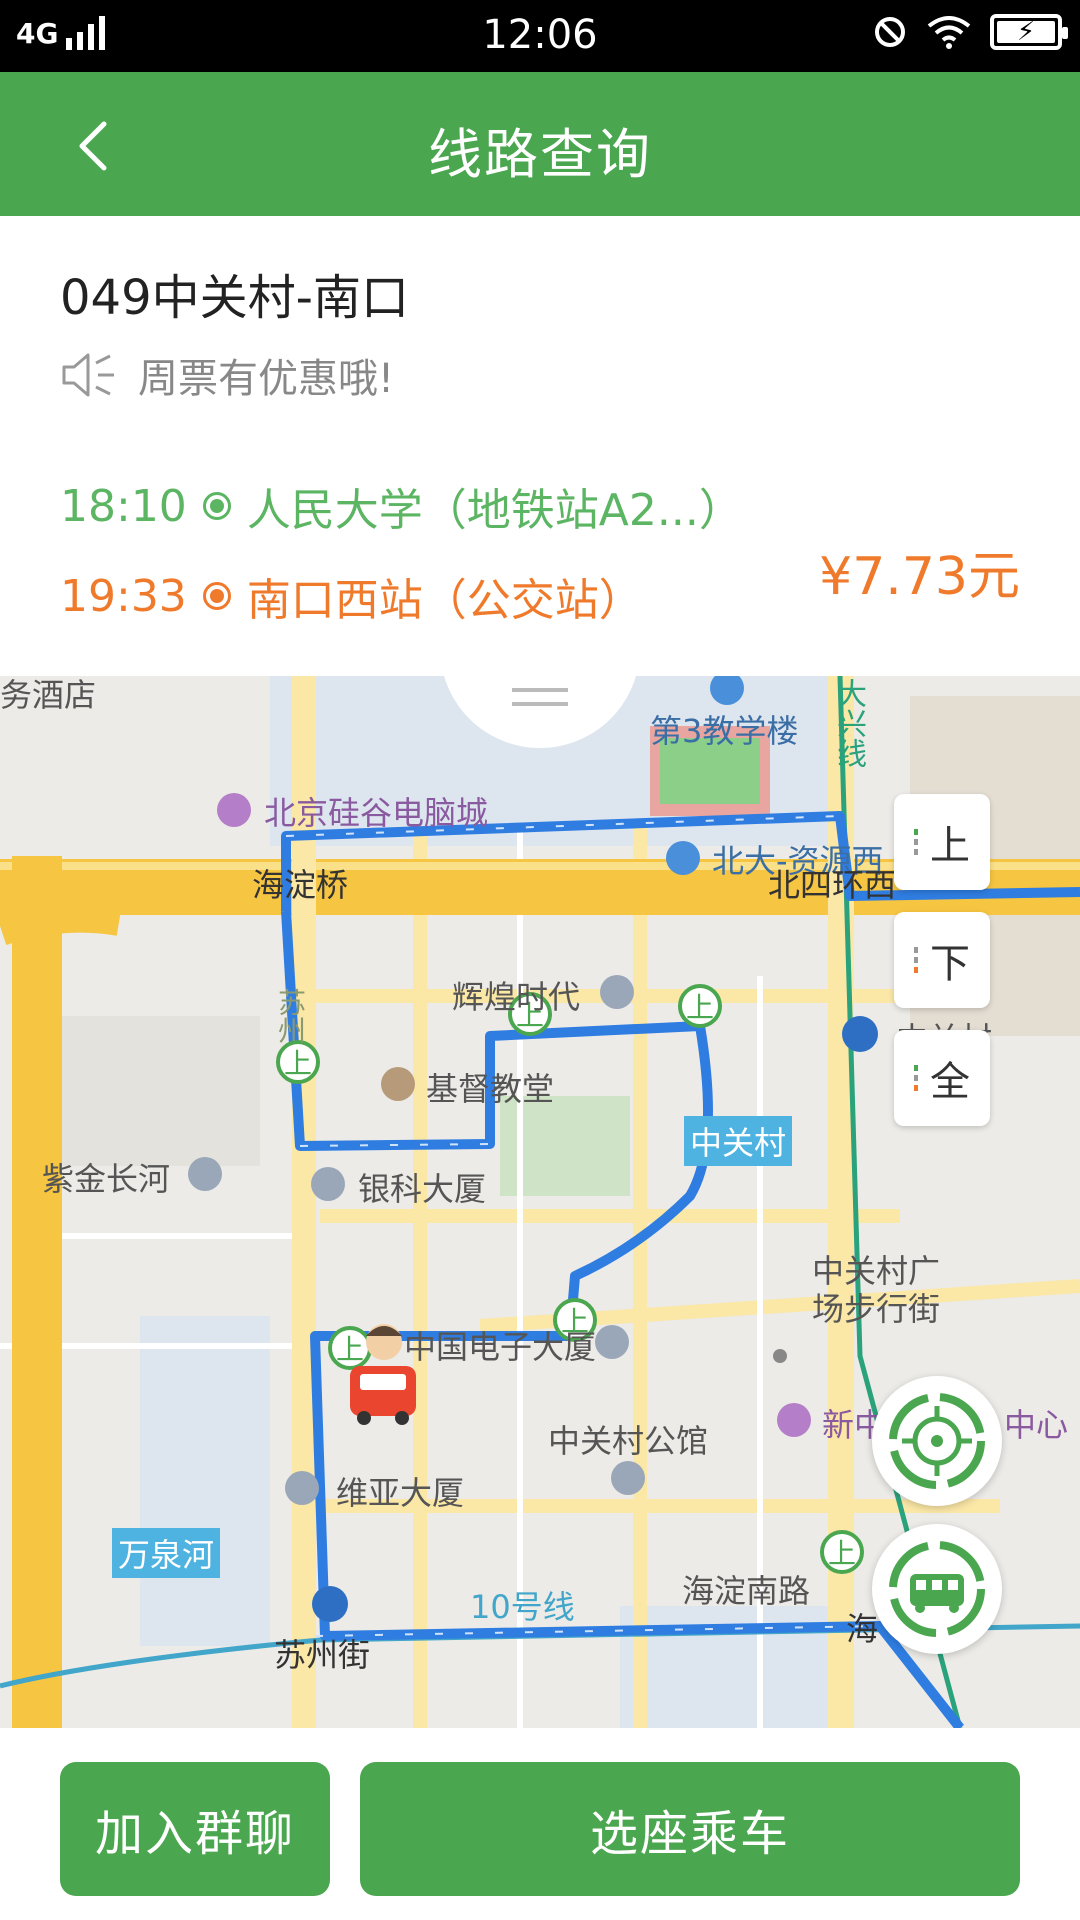 This screenshot has width=1080, height=1920. Describe the element at coordinates (950, 846) in the screenshot. I see `outbound-label: 上` at that location.